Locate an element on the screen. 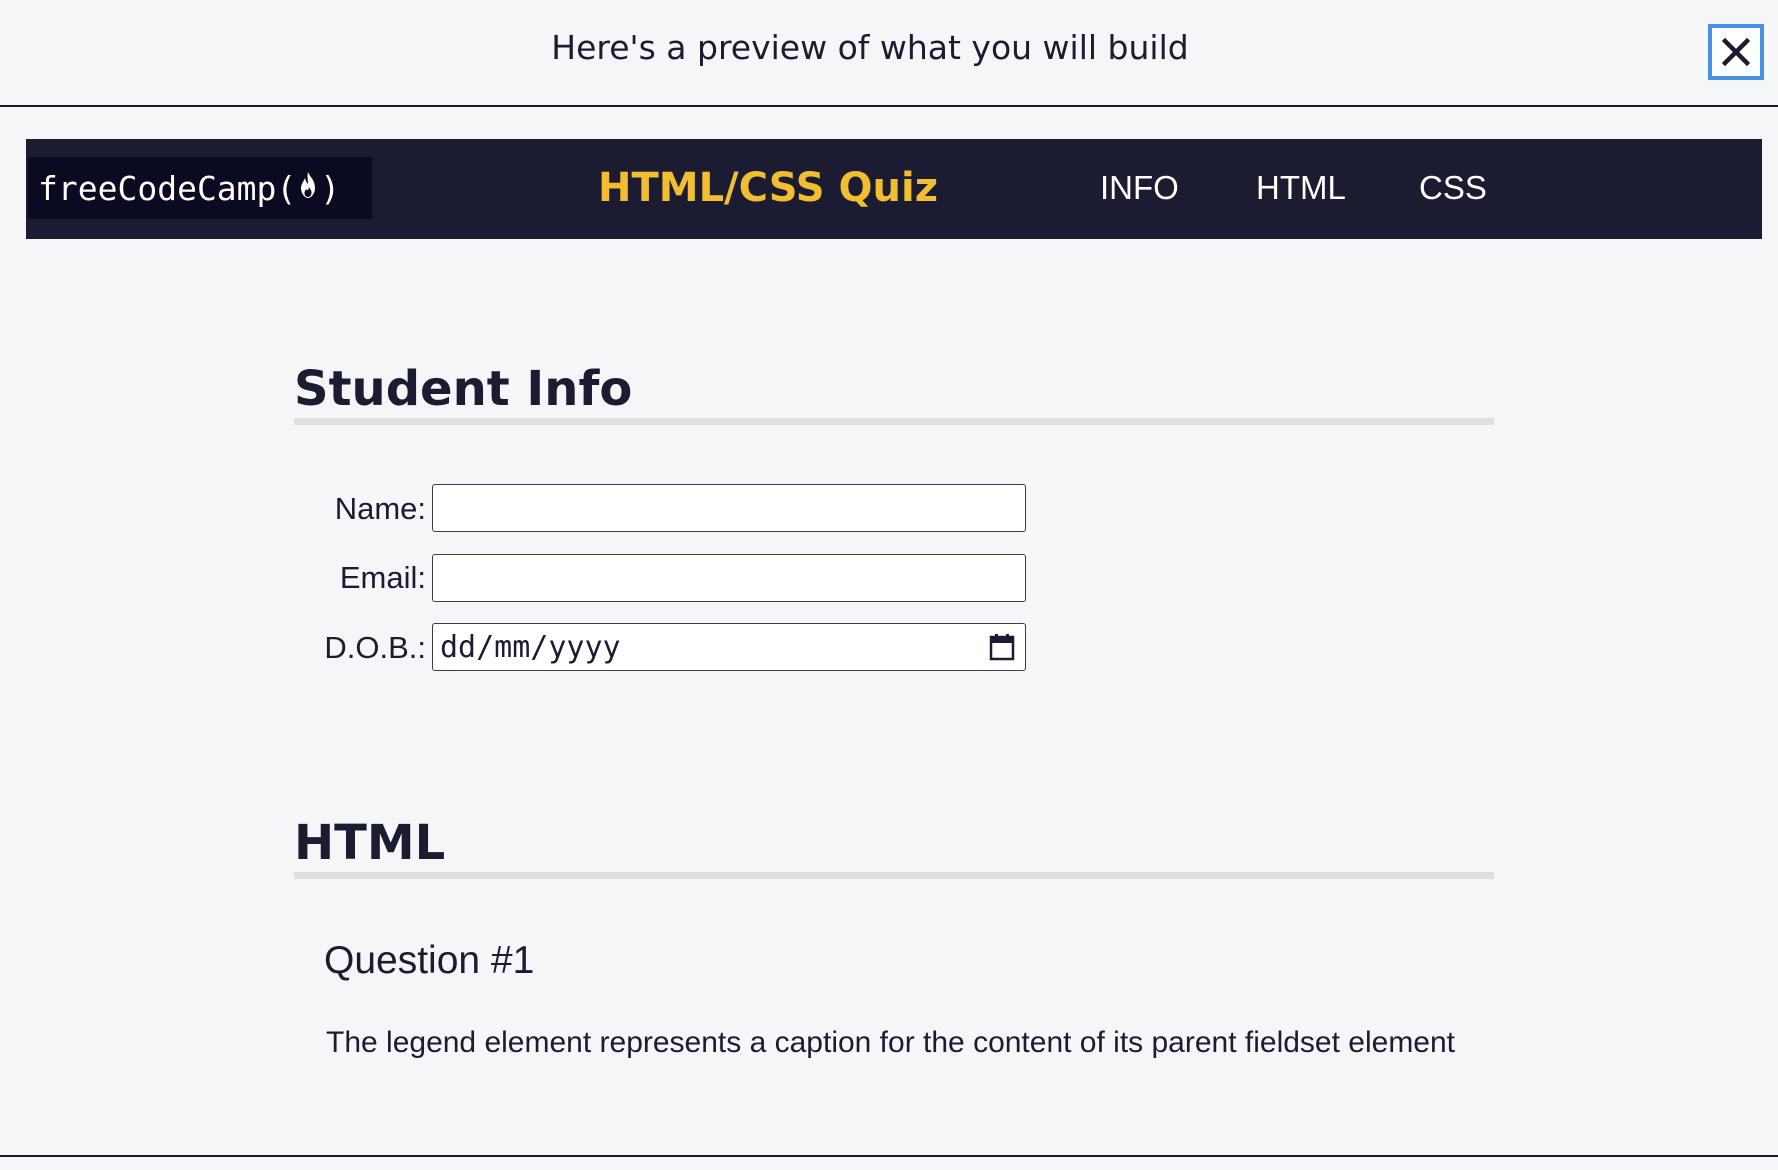 This screenshot has width=1778, height=1170. dob-input: dd/mm/yyyy is located at coordinates (729, 647).